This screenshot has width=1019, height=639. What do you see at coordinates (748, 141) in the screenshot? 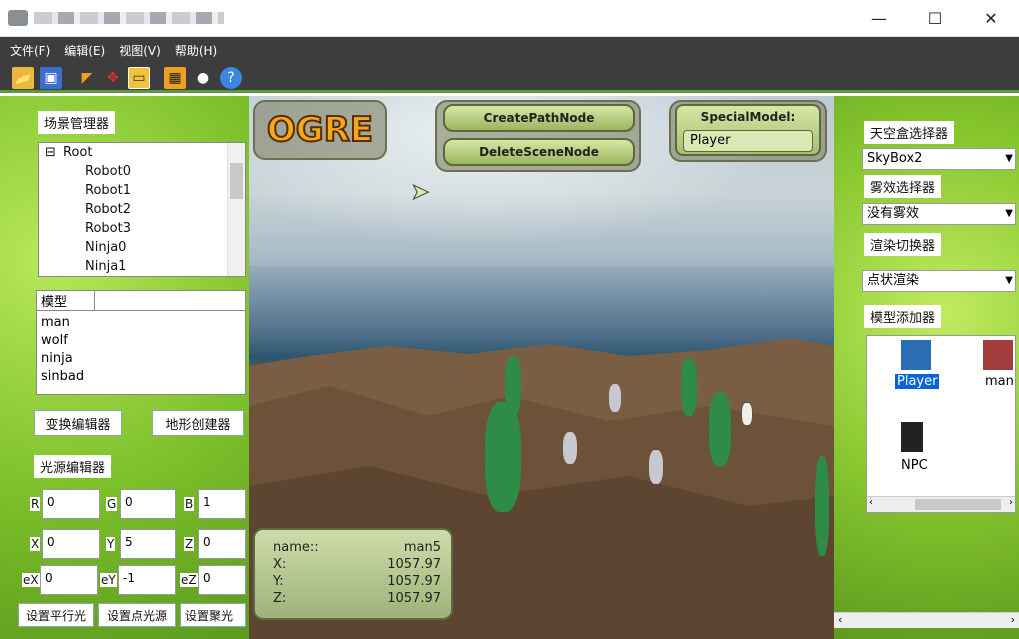
I see `special-model-input: Player` at bounding box center [748, 141].